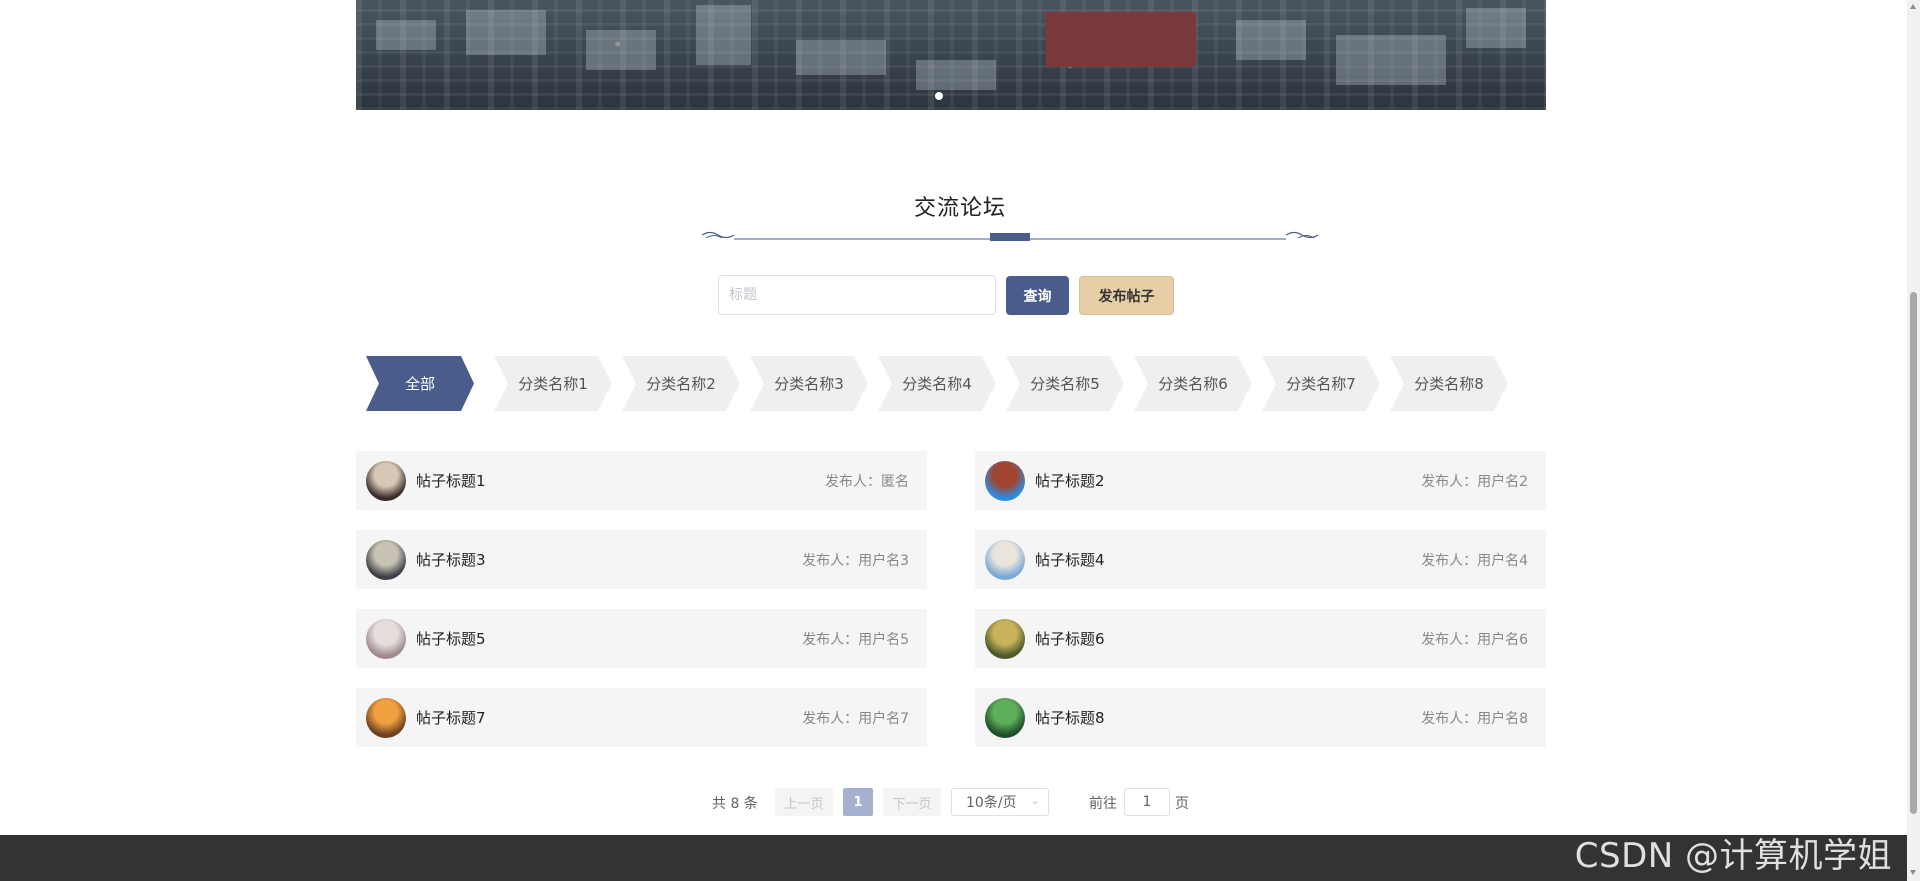 This screenshot has height=881, width=1920. Describe the element at coordinates (959, 208) in the screenshot. I see `page-title: 交流论坛` at that location.